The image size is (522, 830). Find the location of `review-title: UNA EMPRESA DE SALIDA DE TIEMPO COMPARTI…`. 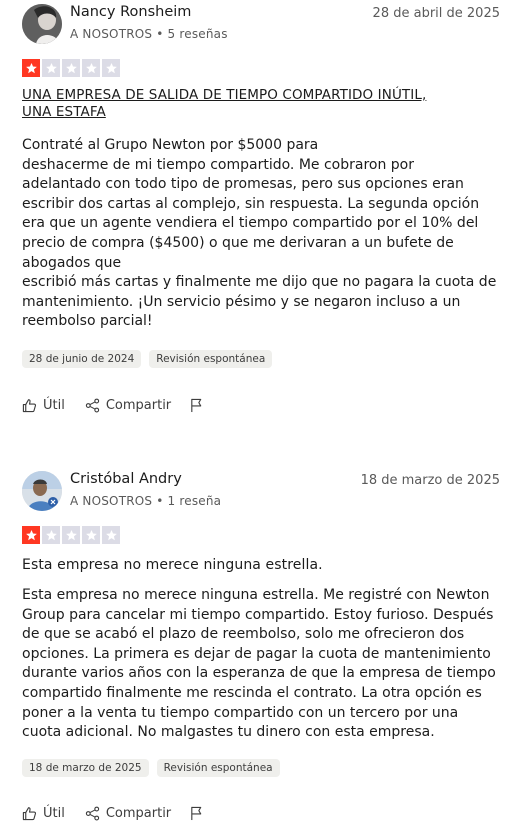

review-title: UNA EMPRESA DE SALIDA DE TIEMPO COMPARTI… is located at coordinates (257, 104).